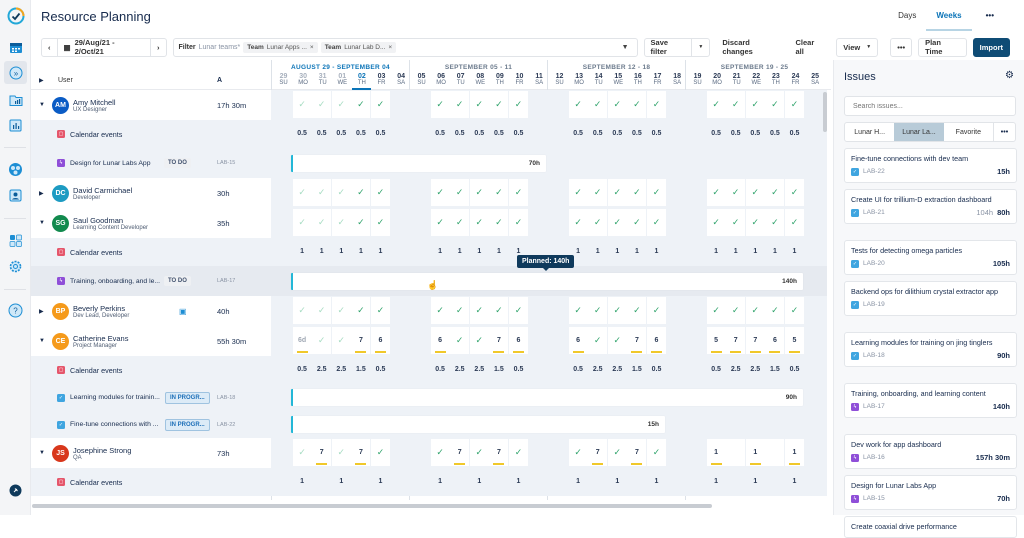 The image size is (1024, 538). Describe the element at coordinates (1009, 75) in the screenshot. I see `issues-settings-icon: ⚙` at that location.